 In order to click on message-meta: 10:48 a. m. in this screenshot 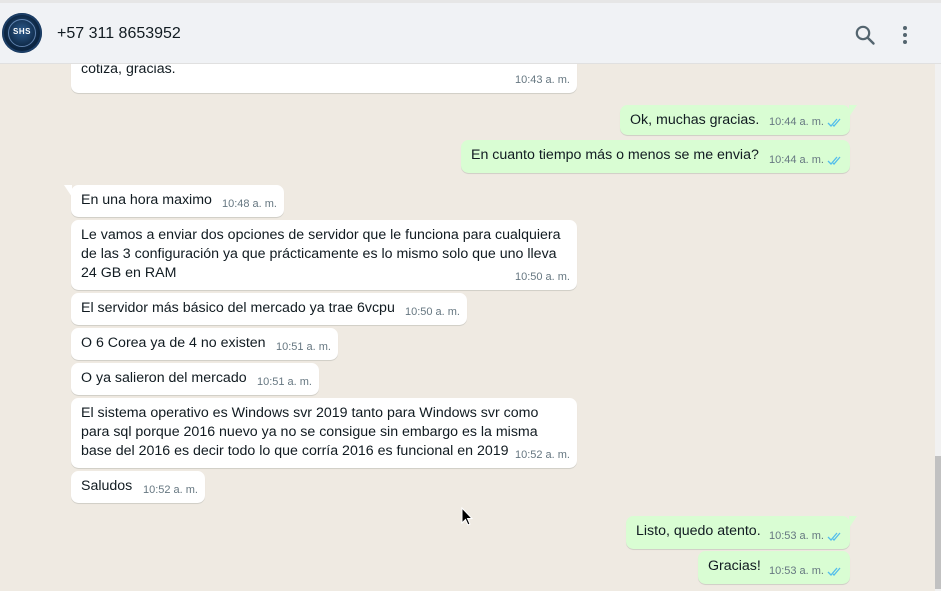, I will do `click(249, 204)`.